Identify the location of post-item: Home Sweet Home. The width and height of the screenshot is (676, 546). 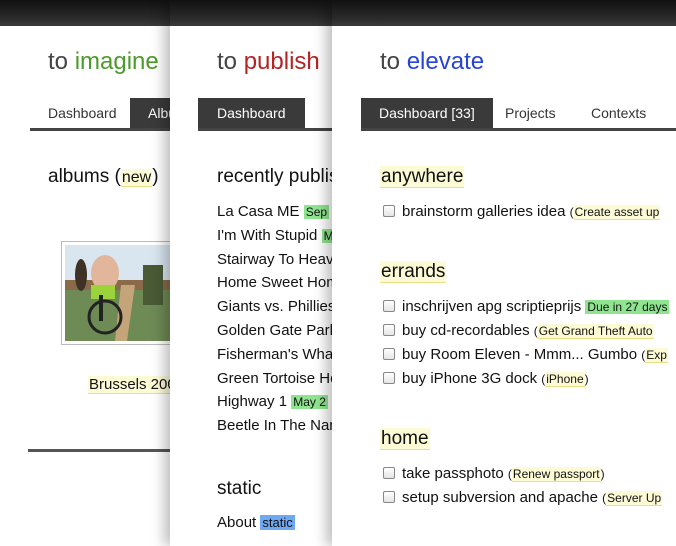
(282, 282).